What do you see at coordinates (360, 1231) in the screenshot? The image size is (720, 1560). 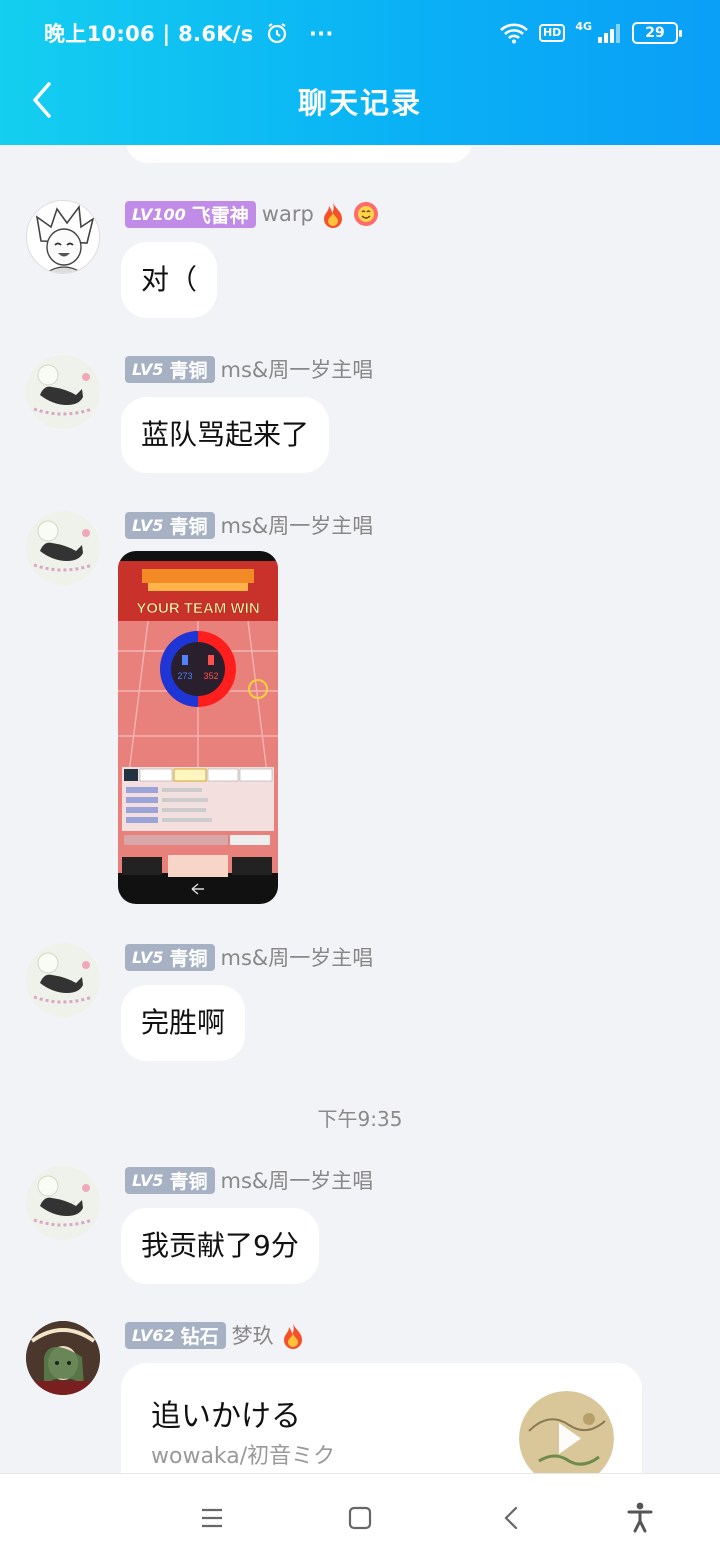 I see `chat-message: LV5 青铜 ms&周一岁主唱 我贡献了9分` at bounding box center [360, 1231].